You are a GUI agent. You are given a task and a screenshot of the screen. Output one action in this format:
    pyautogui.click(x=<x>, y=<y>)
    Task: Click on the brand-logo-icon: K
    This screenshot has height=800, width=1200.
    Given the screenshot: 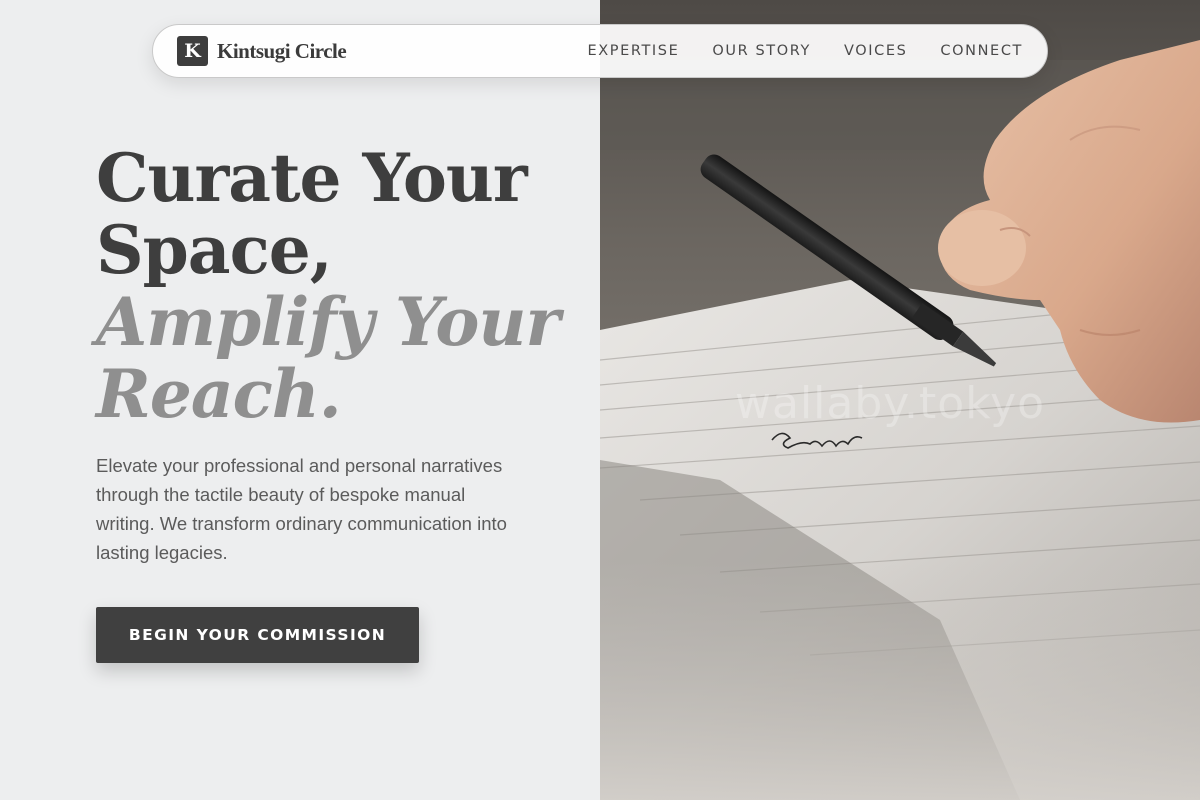 What is the action you would take?
    pyautogui.click(x=192, y=51)
    